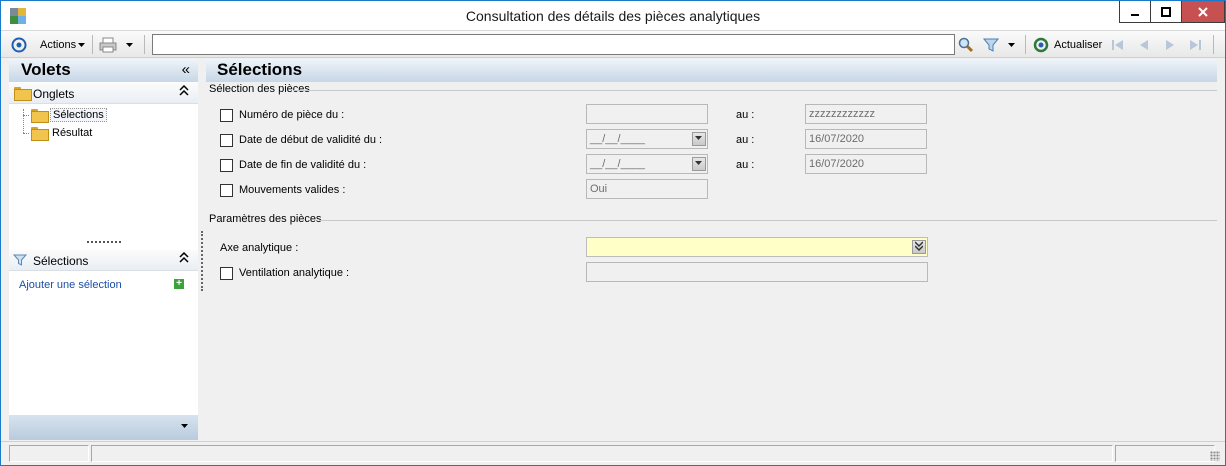  I want to click on last-icon, so click(1195, 45).